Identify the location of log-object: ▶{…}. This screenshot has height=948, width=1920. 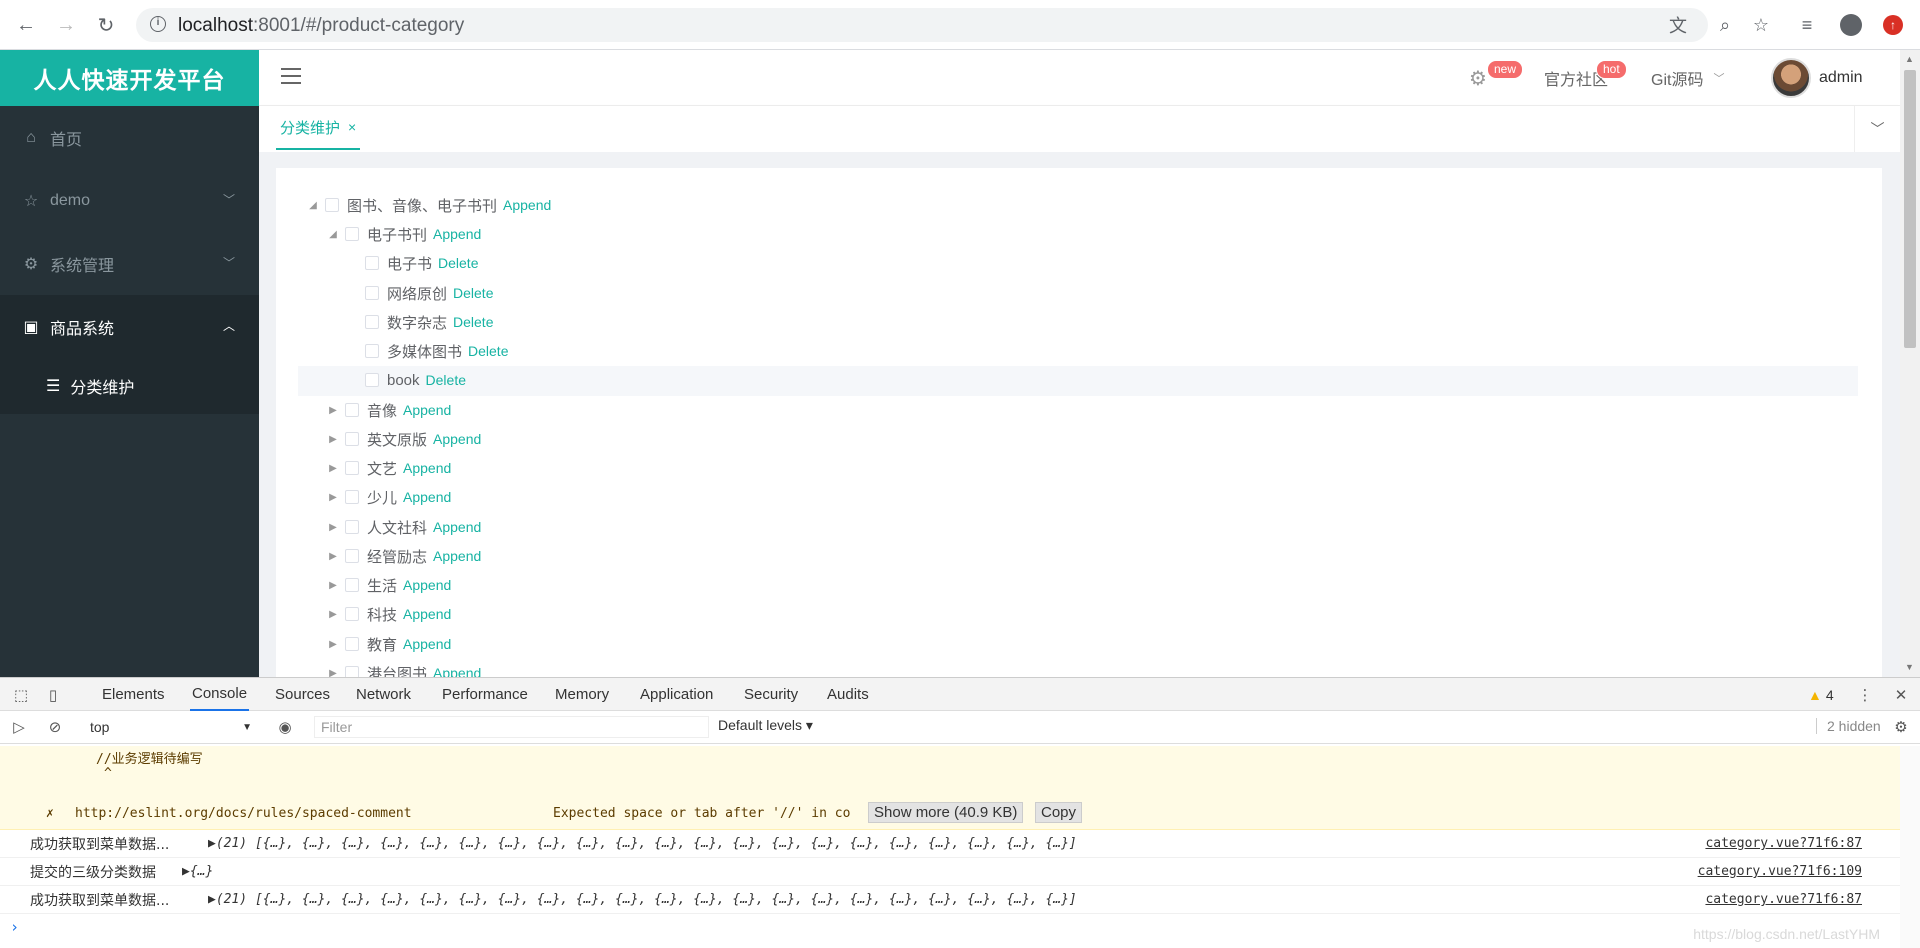
(197, 871).